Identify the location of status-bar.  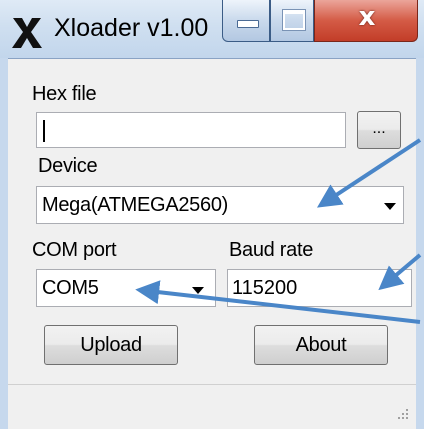
(212, 406).